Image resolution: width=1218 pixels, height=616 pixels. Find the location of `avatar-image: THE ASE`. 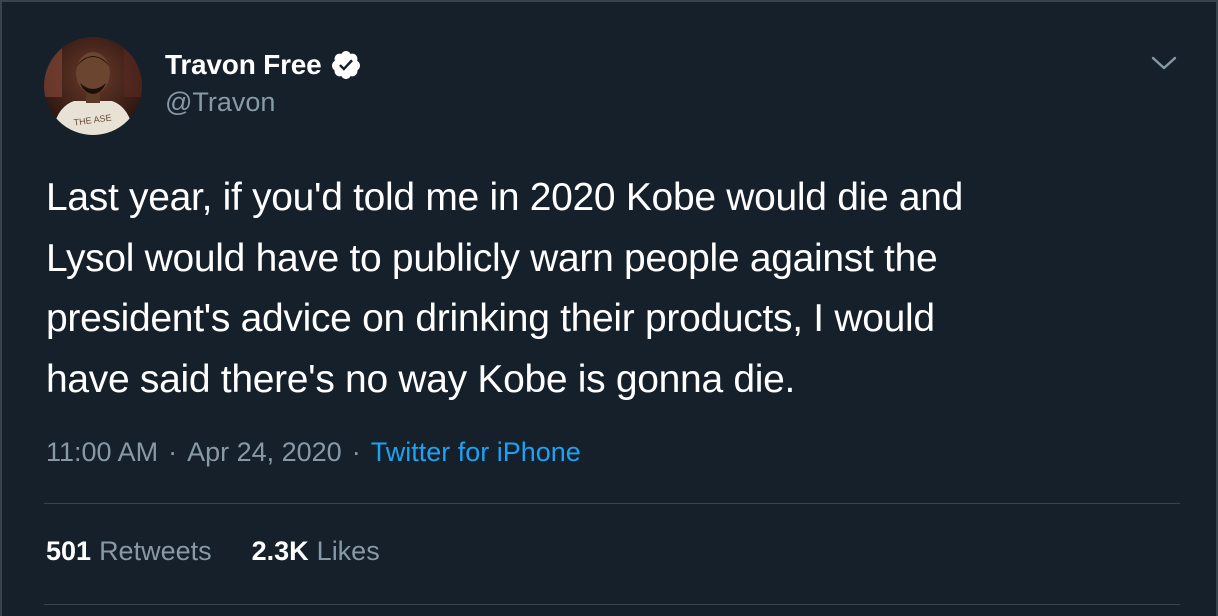

avatar-image: THE ASE is located at coordinates (93, 86).